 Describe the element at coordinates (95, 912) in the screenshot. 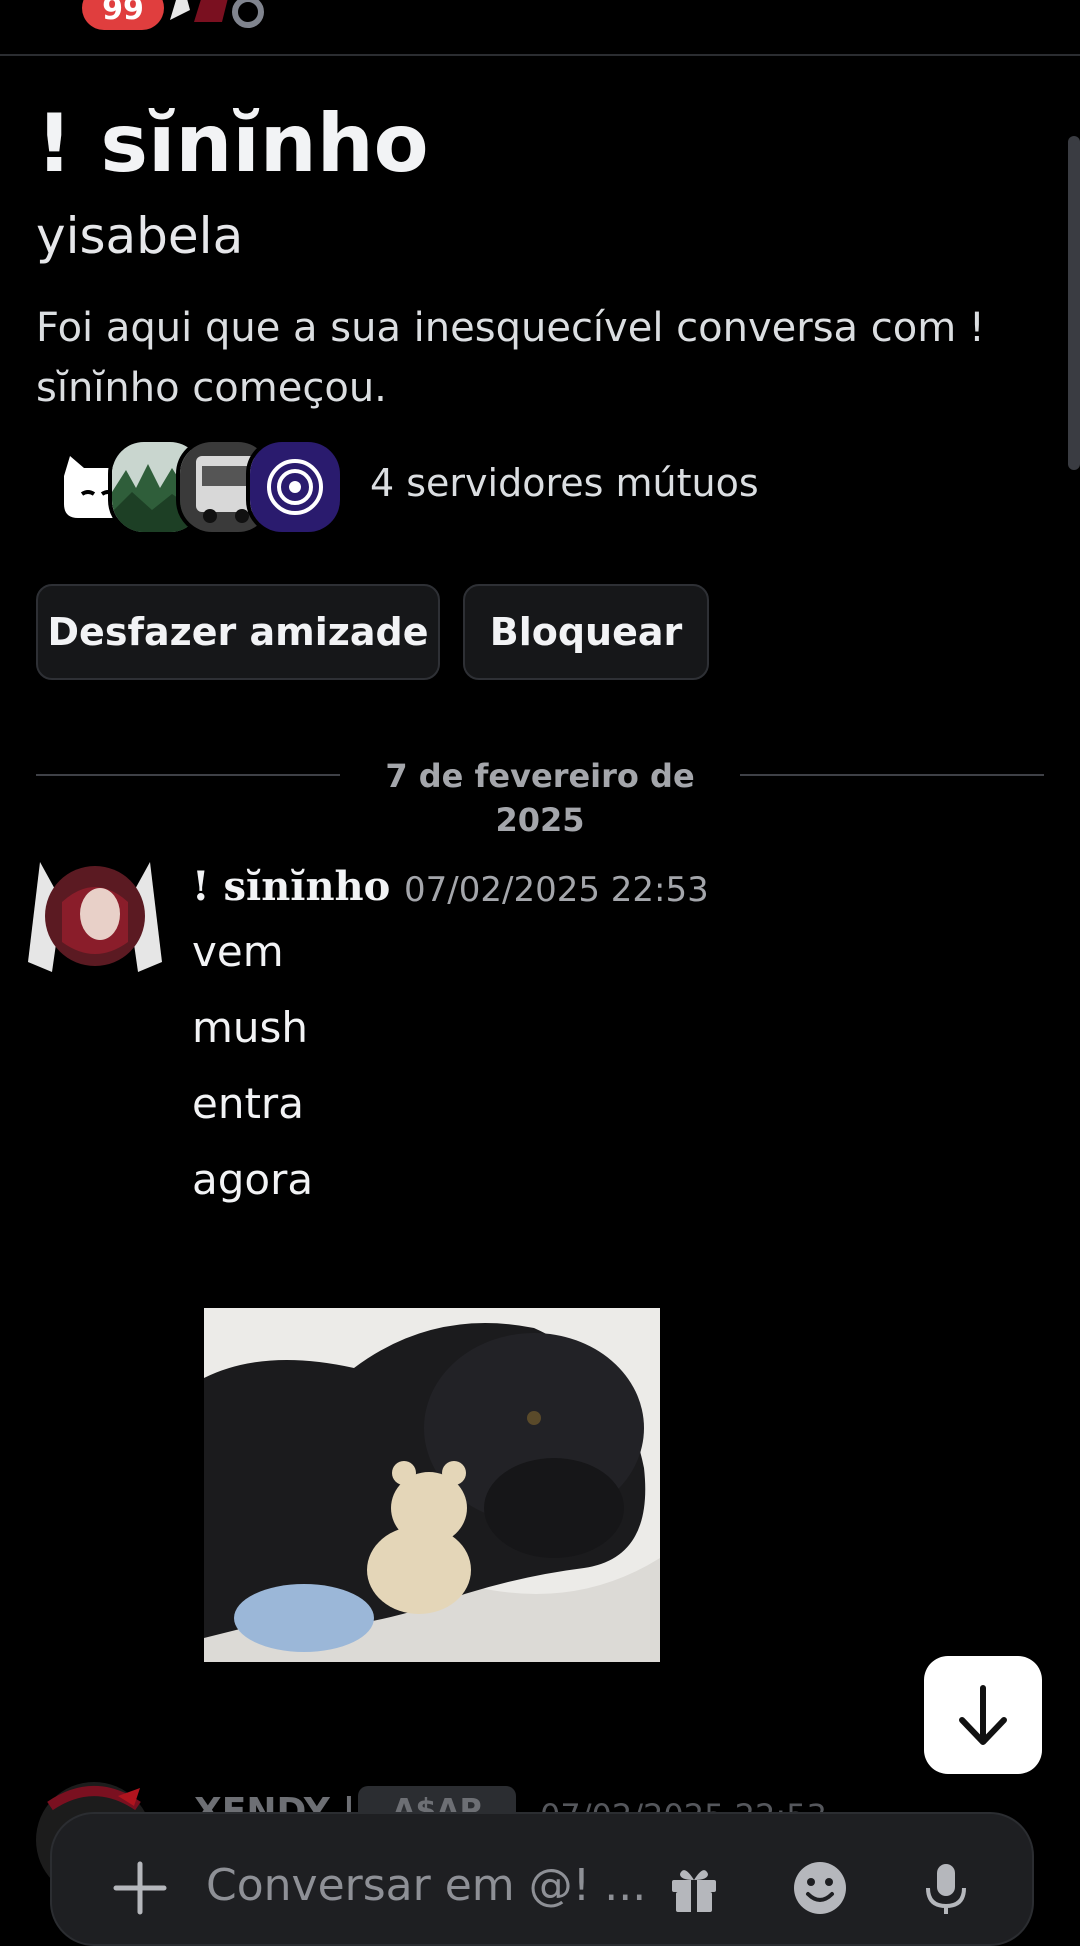

I see `avatar` at that location.